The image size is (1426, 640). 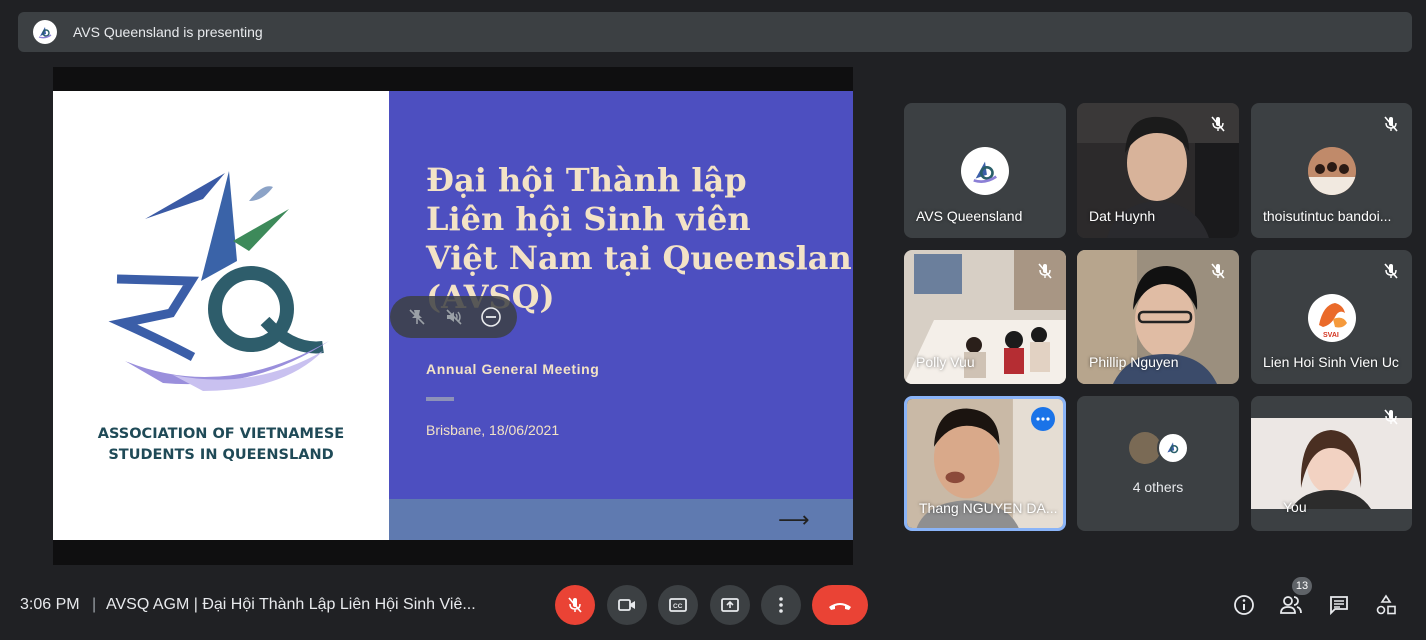 I want to click on participant-tile: Phillip Nguyen, so click(x=1158, y=317).